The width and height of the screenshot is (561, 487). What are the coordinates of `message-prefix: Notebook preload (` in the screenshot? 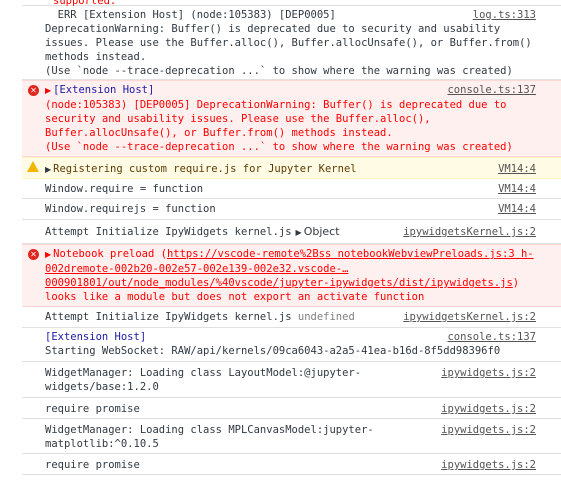 It's located at (110, 254).